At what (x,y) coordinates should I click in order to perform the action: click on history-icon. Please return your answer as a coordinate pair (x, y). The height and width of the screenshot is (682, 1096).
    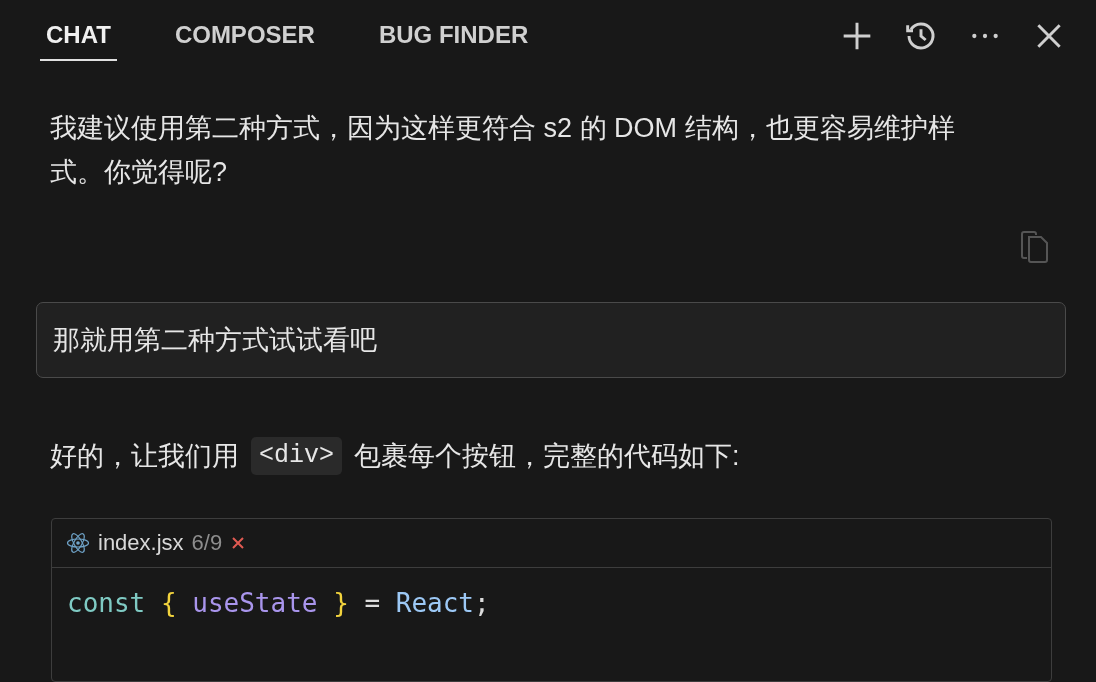
    Looking at the image, I should click on (921, 36).